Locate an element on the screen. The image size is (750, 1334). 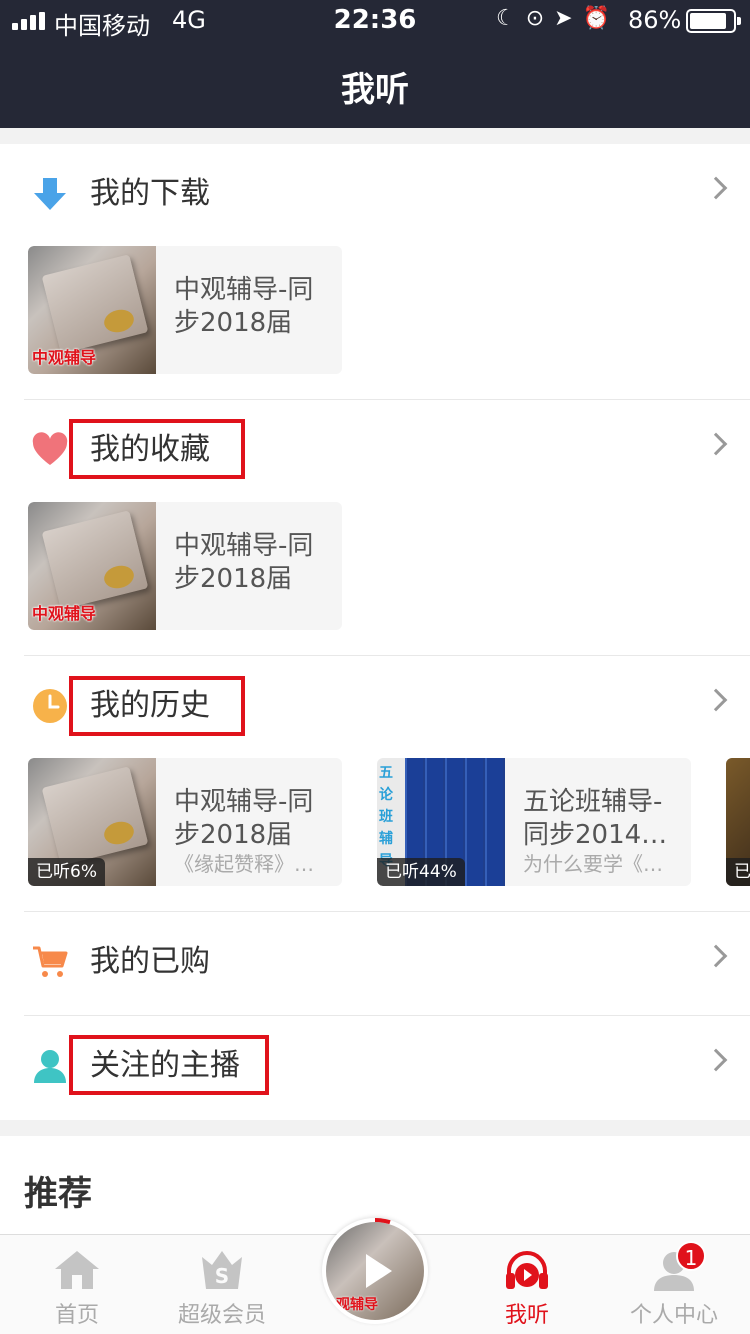
downloads-title: 我的下载 is located at coordinates (150, 193).